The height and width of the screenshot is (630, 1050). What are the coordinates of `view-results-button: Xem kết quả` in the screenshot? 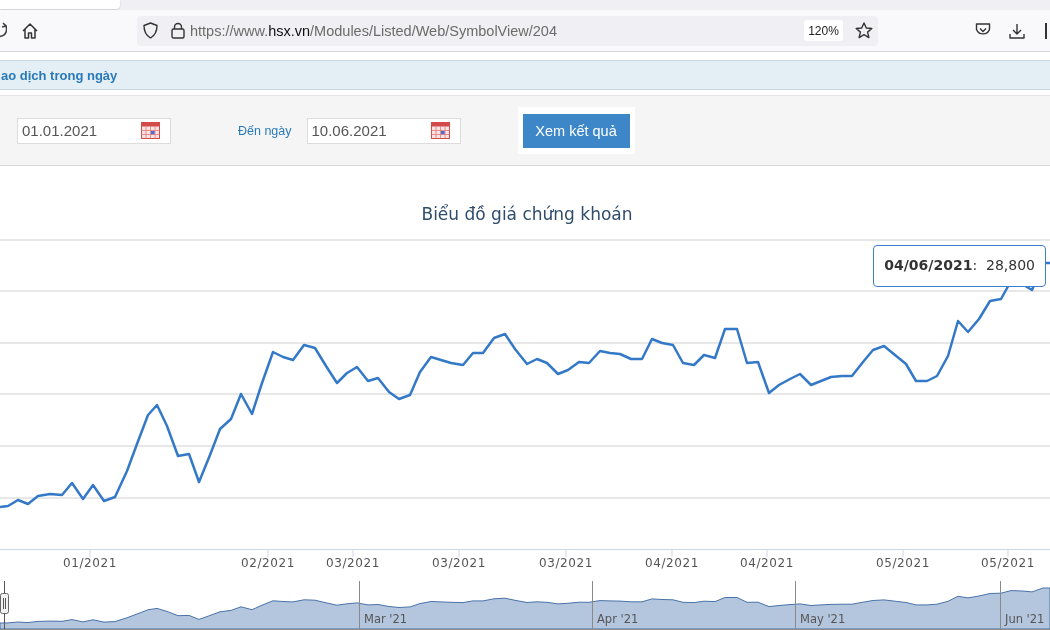 It's located at (576, 130).